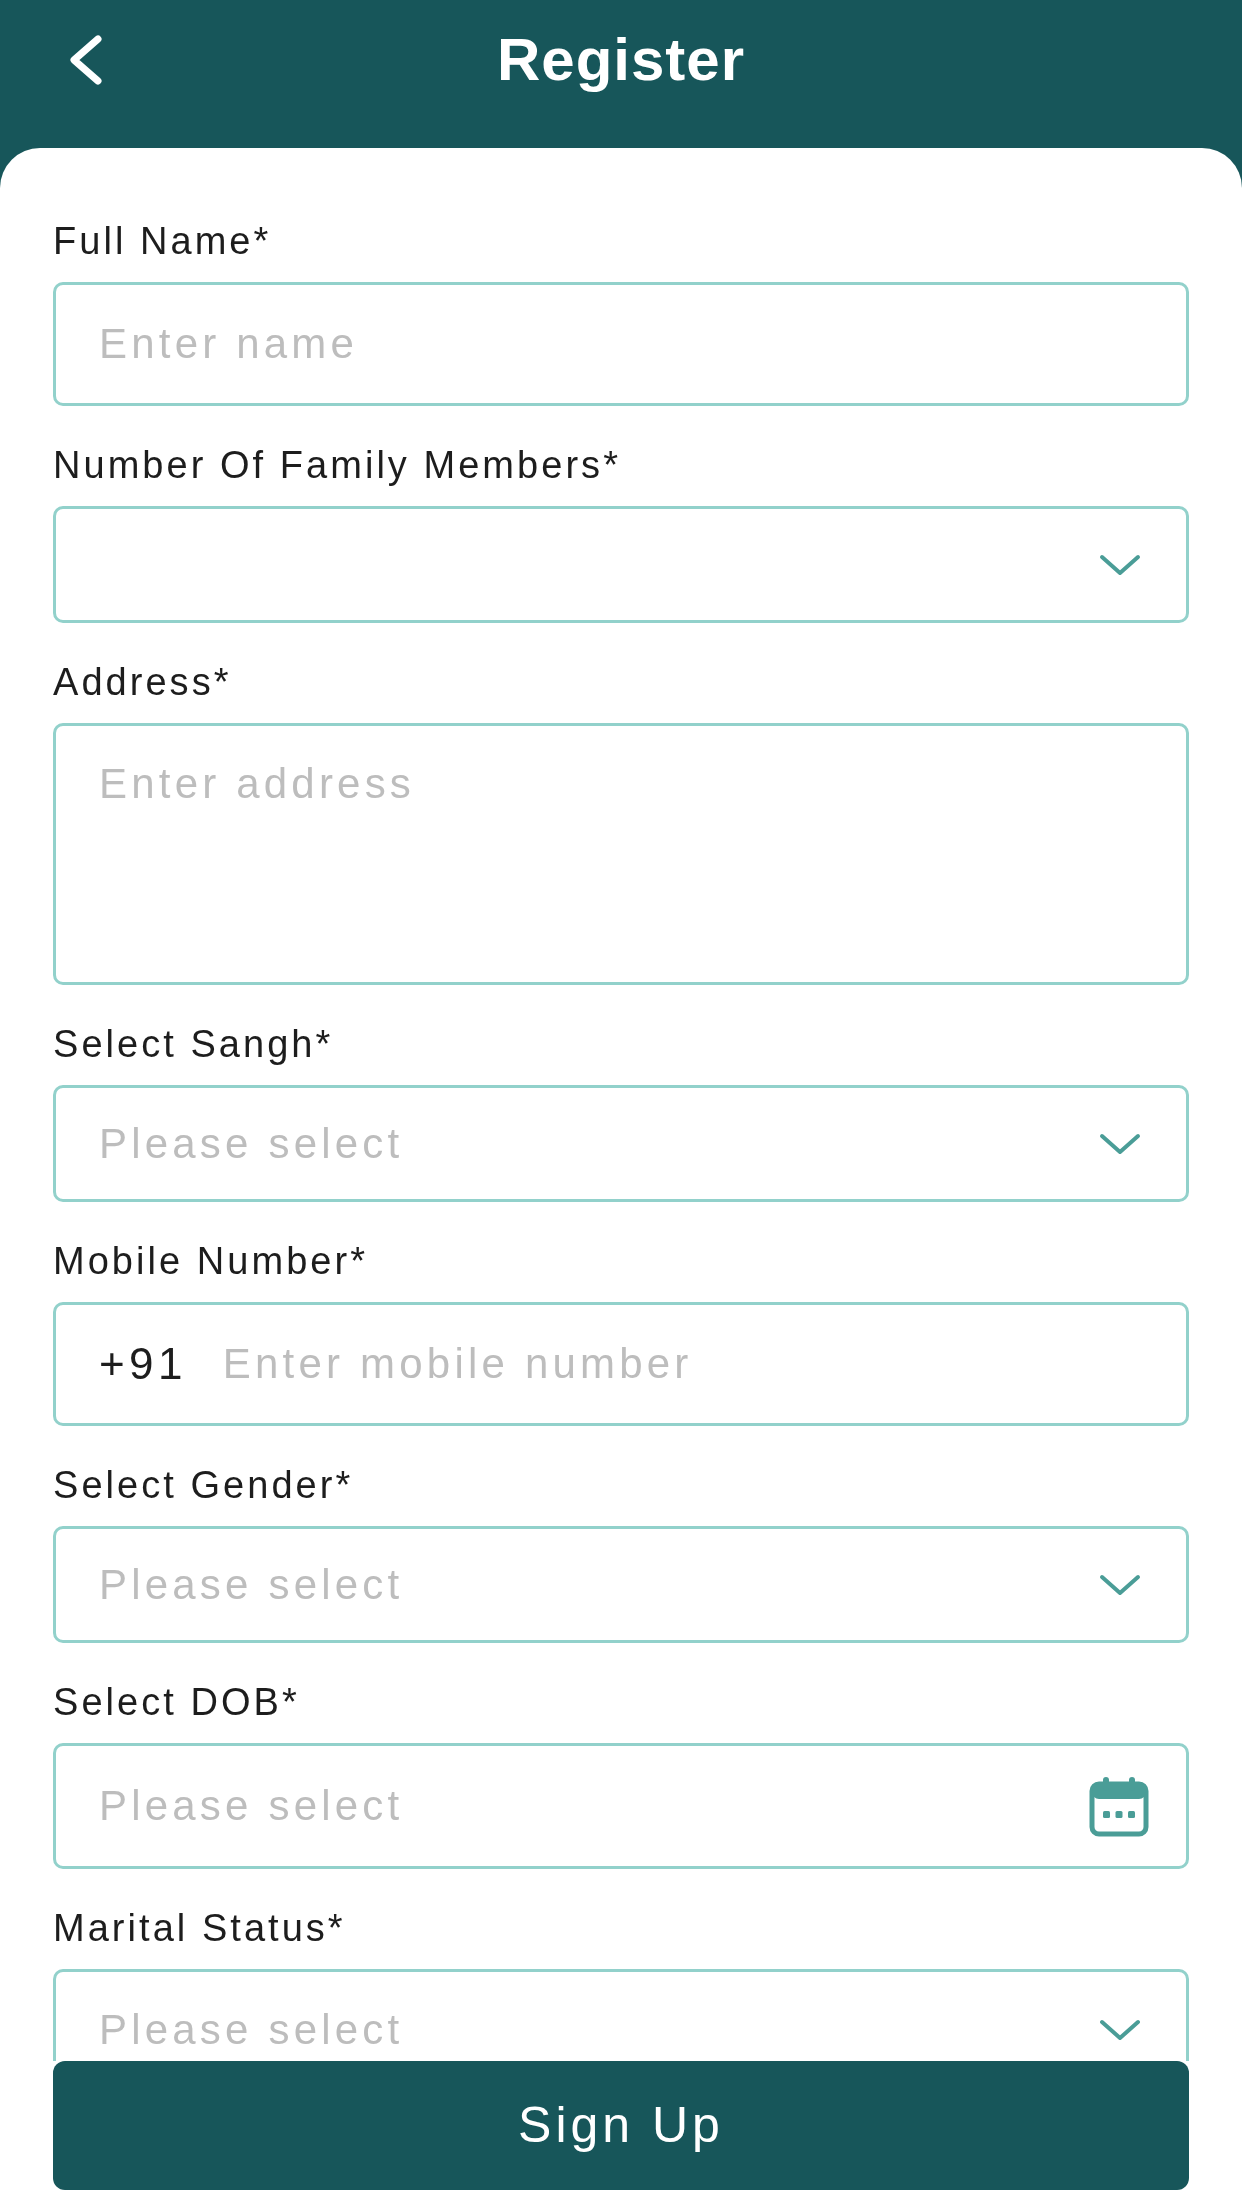 The width and height of the screenshot is (1242, 2208). What do you see at coordinates (177, 1702) in the screenshot?
I see `field-label: Select DOB*` at bounding box center [177, 1702].